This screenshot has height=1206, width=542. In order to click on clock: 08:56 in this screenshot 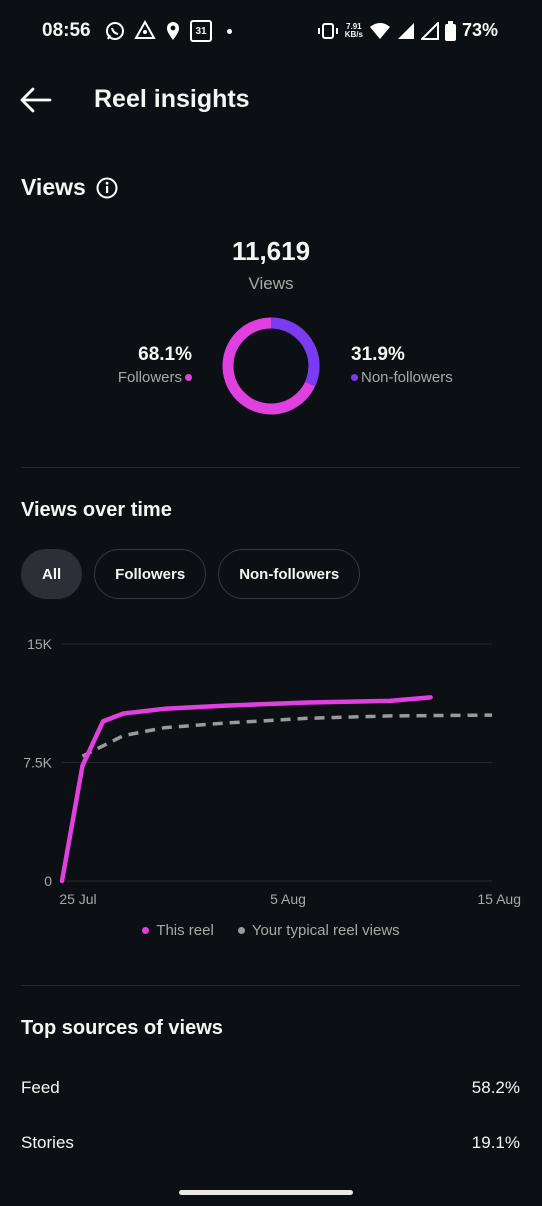, I will do `click(66, 30)`.